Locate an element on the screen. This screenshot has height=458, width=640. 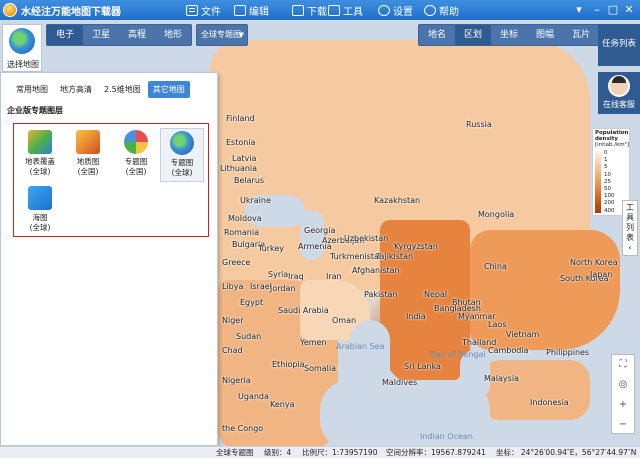
overlay-divisions: 区划 is located at coordinates (473, 35).